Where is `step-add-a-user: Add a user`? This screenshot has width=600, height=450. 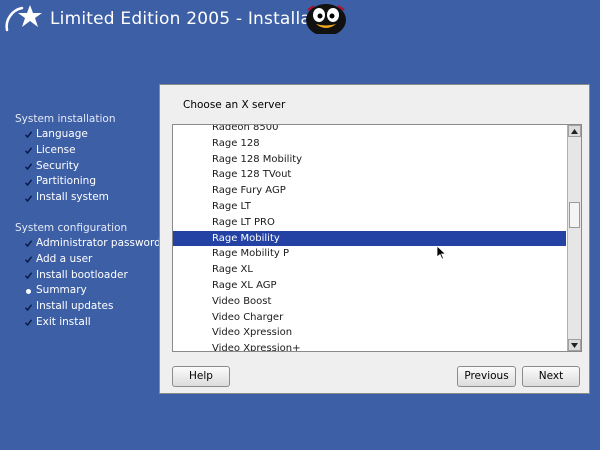
step-add-a-user: Add a user is located at coordinates (90, 260).